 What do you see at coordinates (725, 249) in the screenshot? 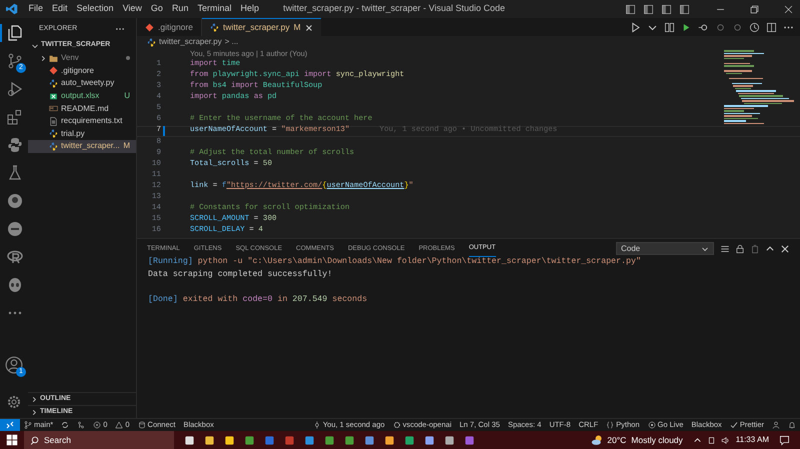
I see `list-filter-icon` at bounding box center [725, 249].